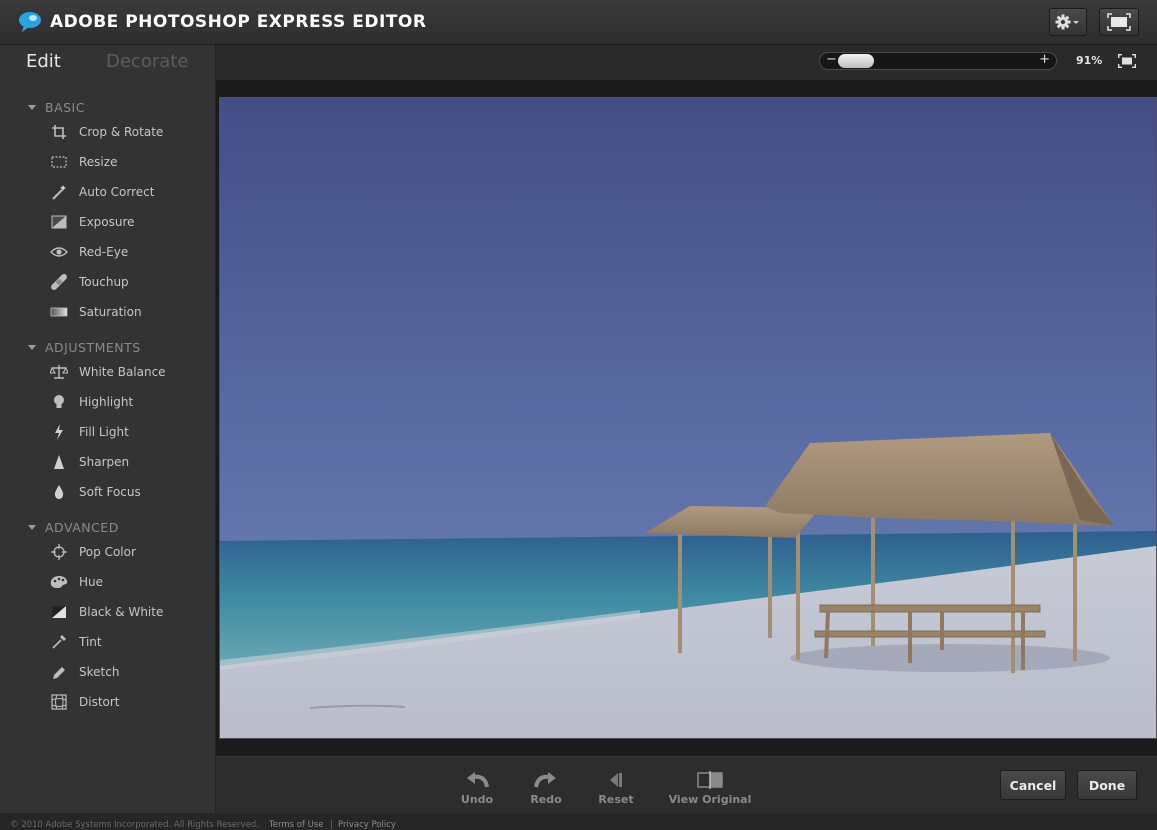 The image size is (1157, 830). What do you see at coordinates (82, 527) in the screenshot?
I see `section-advanced-label: ADVANCED` at bounding box center [82, 527].